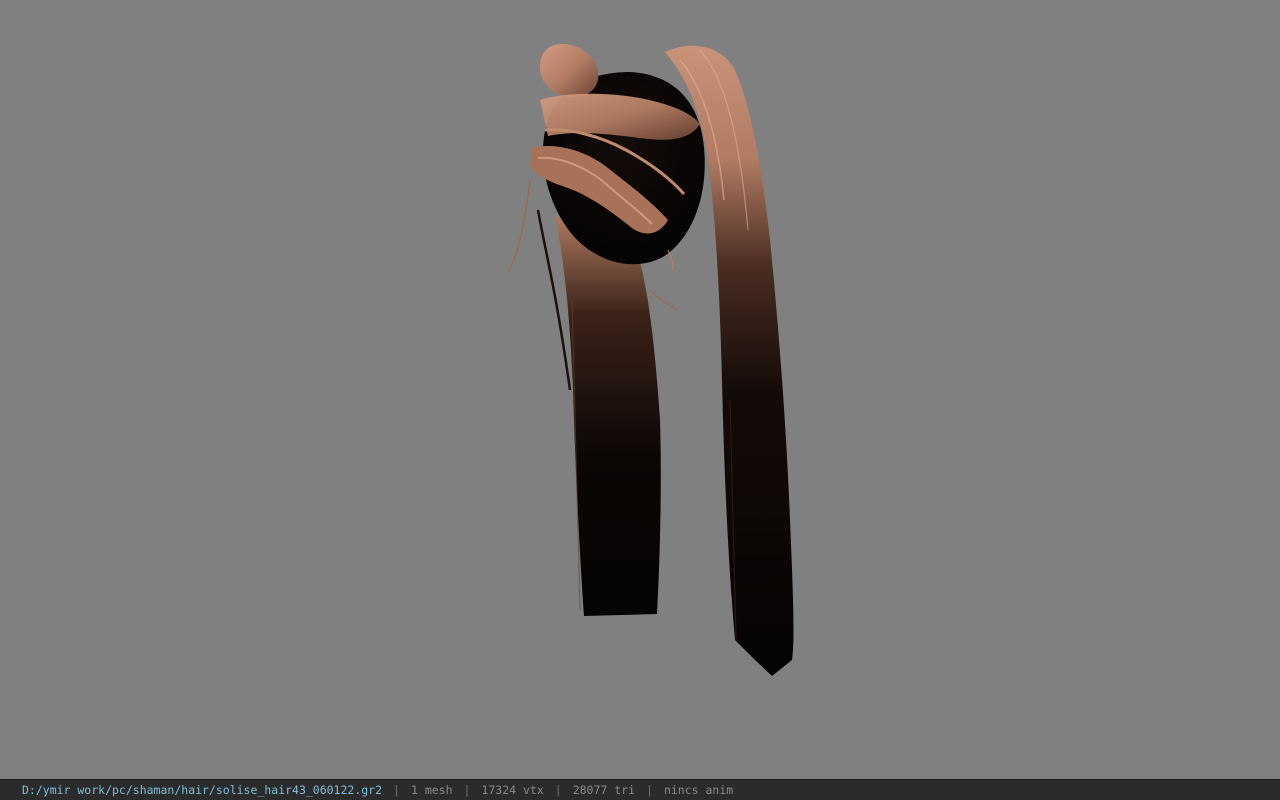 Image resolution: width=1280 pixels, height=800 pixels. I want to click on animation-status: nincs anim, so click(698, 790).